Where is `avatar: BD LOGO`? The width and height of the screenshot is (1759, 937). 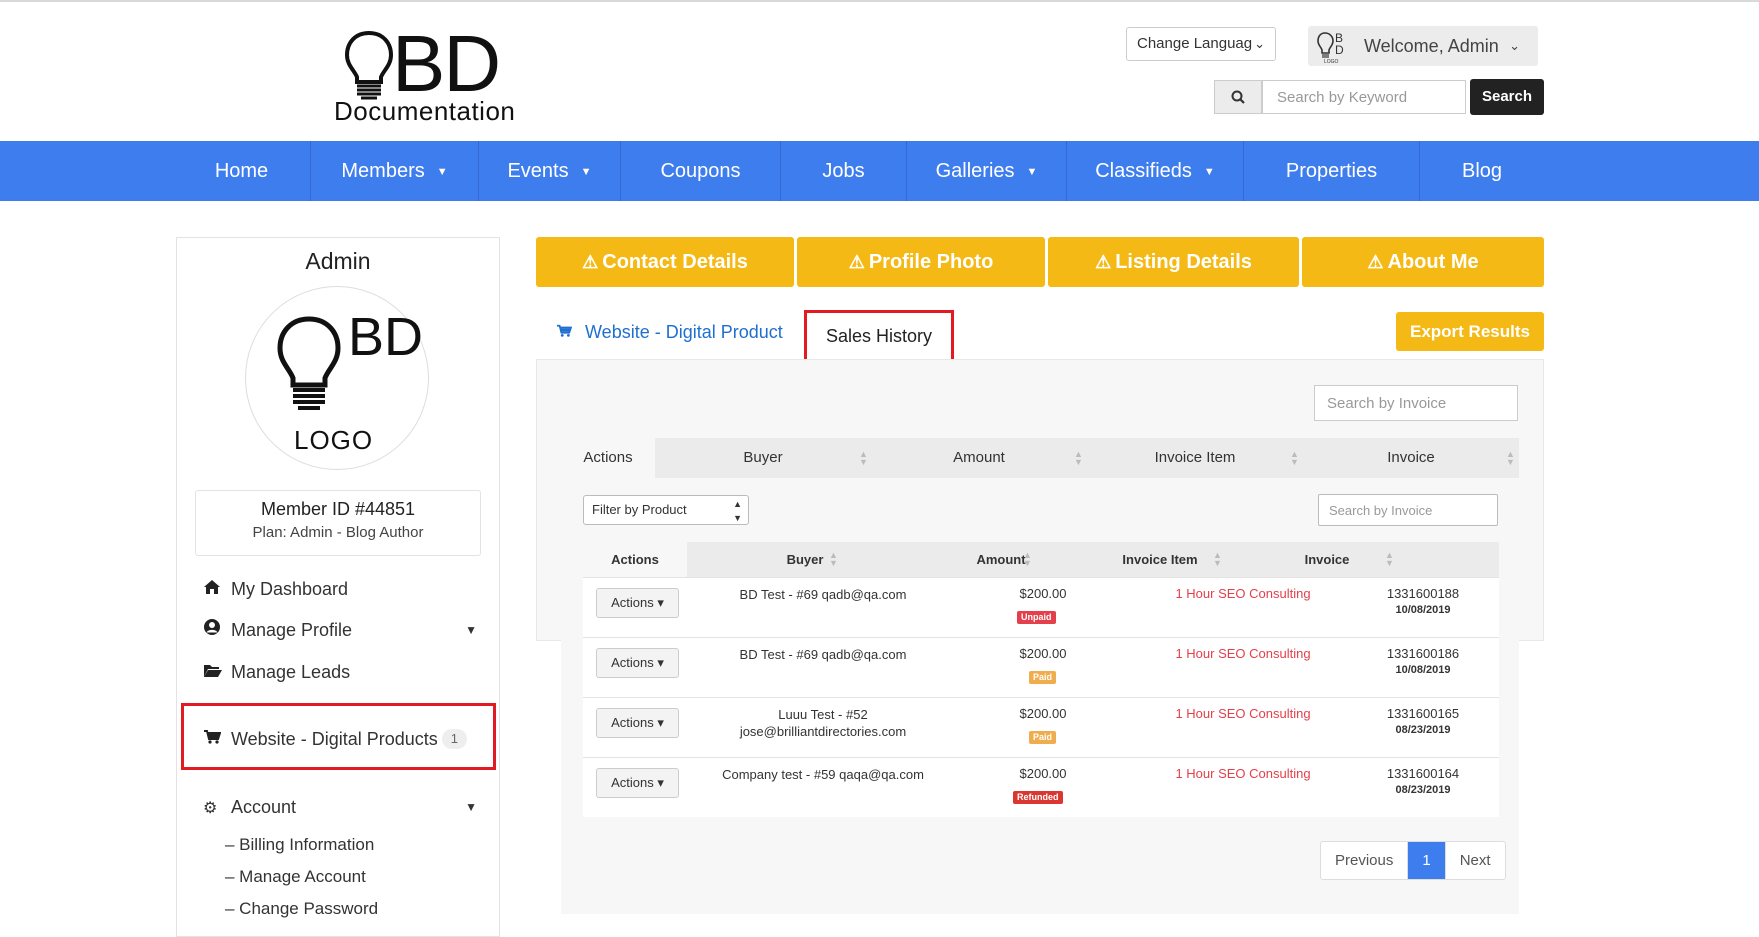
avatar: BD LOGO is located at coordinates (337, 378).